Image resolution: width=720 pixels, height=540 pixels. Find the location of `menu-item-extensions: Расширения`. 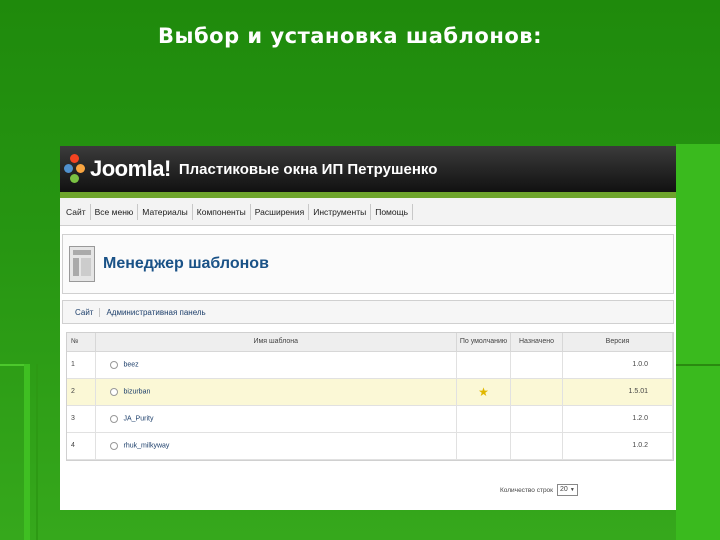

menu-item-extensions: Расширения is located at coordinates (280, 211).